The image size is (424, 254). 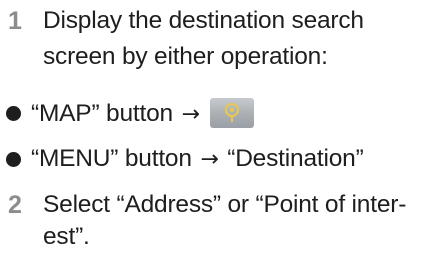 What do you see at coordinates (197, 159) in the screenshot?
I see `bullet-menu-button: “MENU” button → “Destination”` at bounding box center [197, 159].